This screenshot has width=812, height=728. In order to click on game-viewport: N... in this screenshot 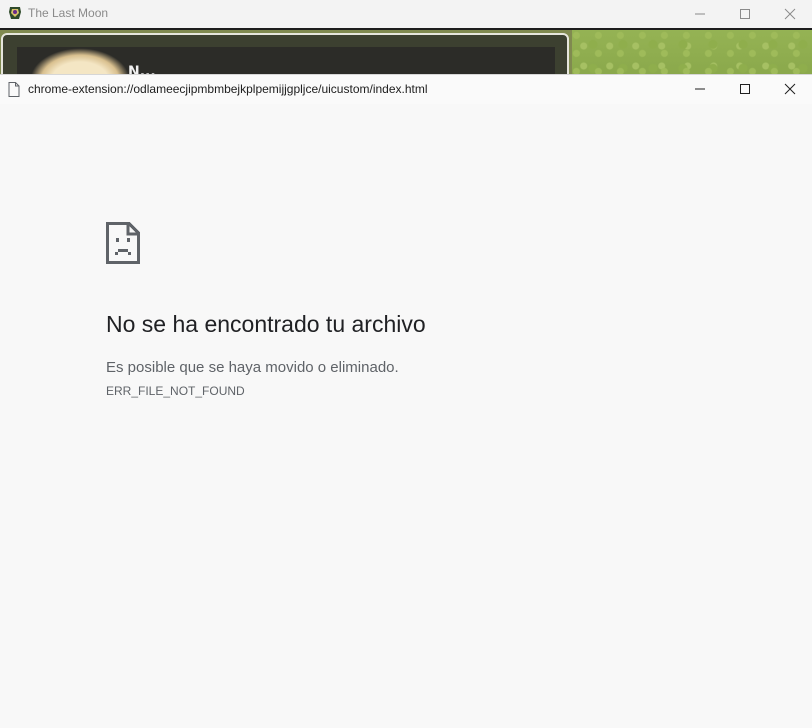, I will do `click(406, 53)`.